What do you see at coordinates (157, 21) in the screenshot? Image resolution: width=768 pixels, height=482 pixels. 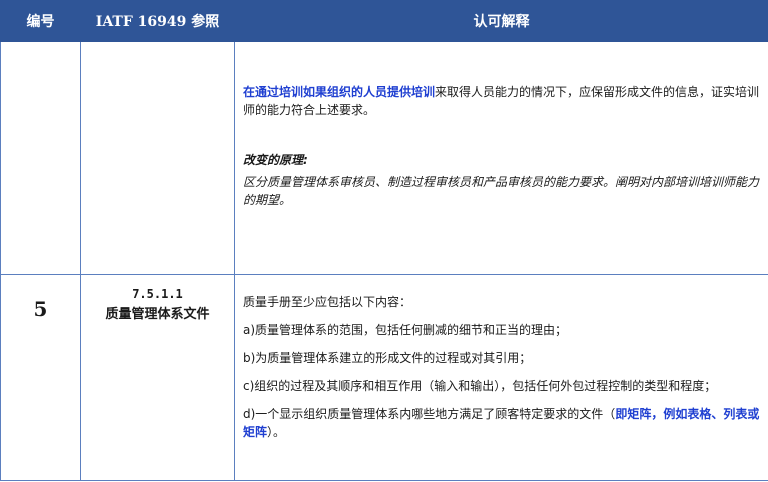 I see `header-reference: IATF 16949 参照` at bounding box center [157, 21].